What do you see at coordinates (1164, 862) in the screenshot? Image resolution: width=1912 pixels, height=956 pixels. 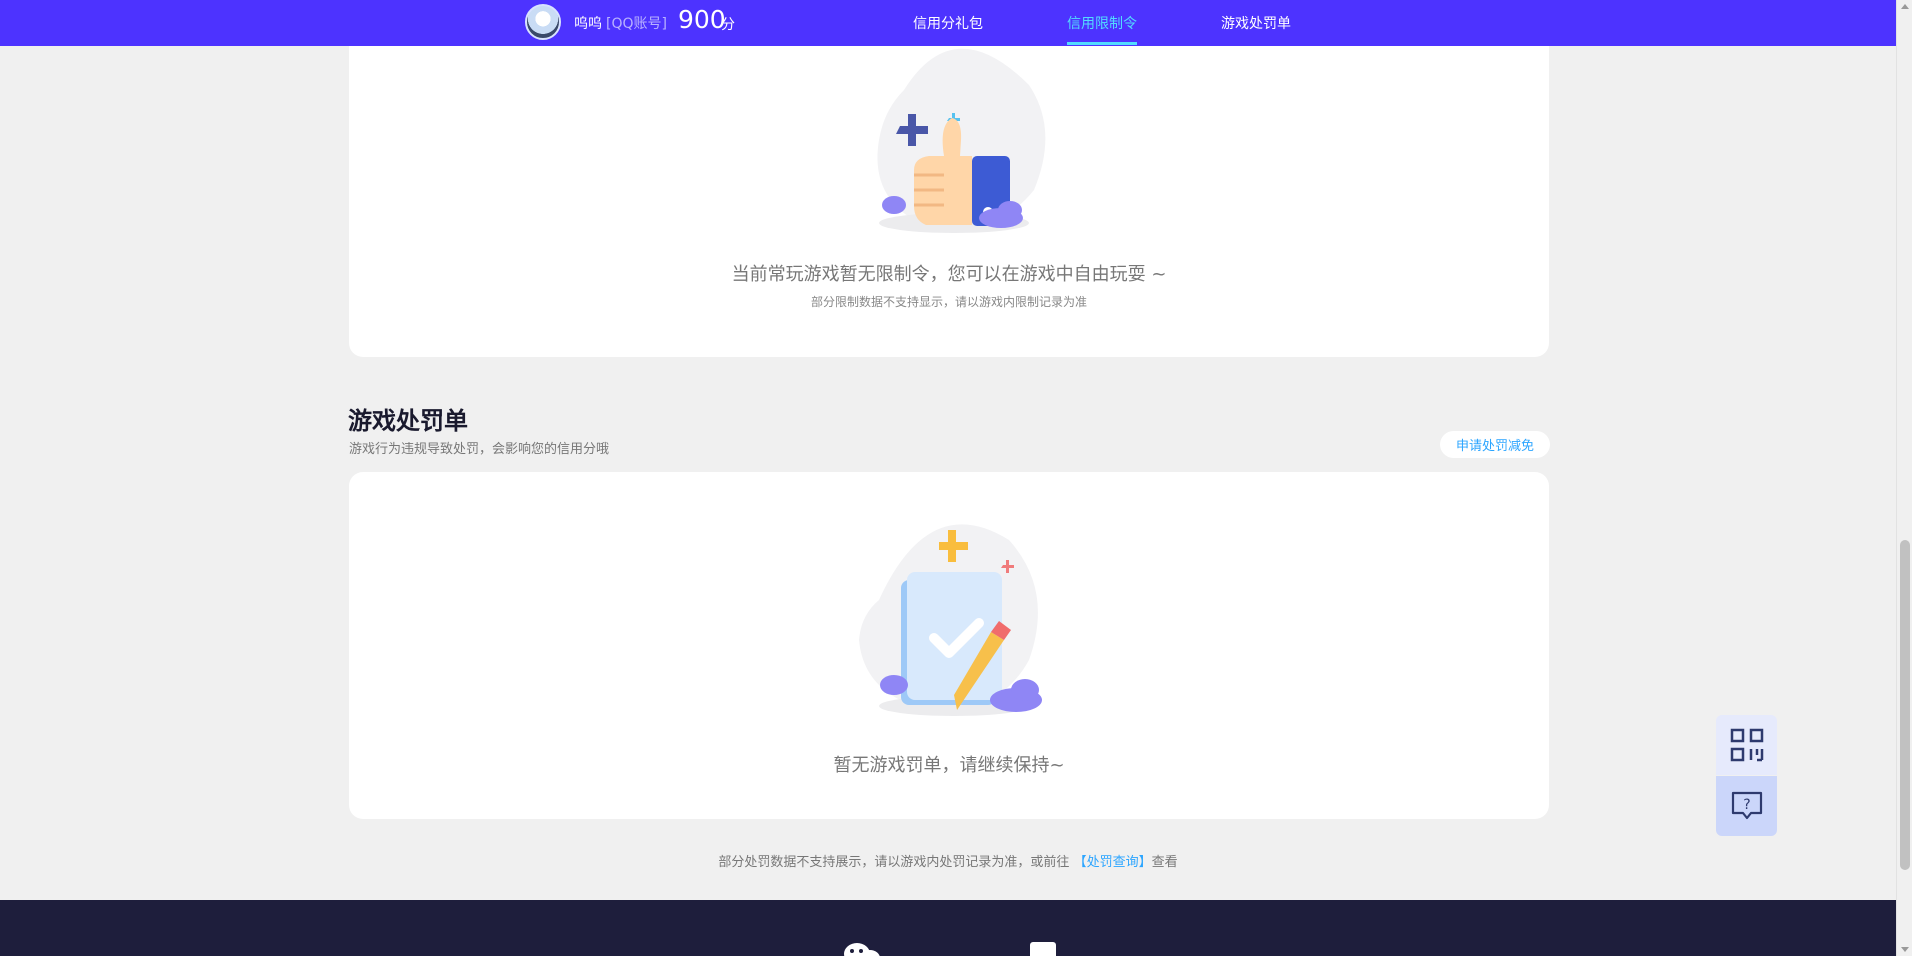 I see `footnote-tail: 查看` at bounding box center [1164, 862].